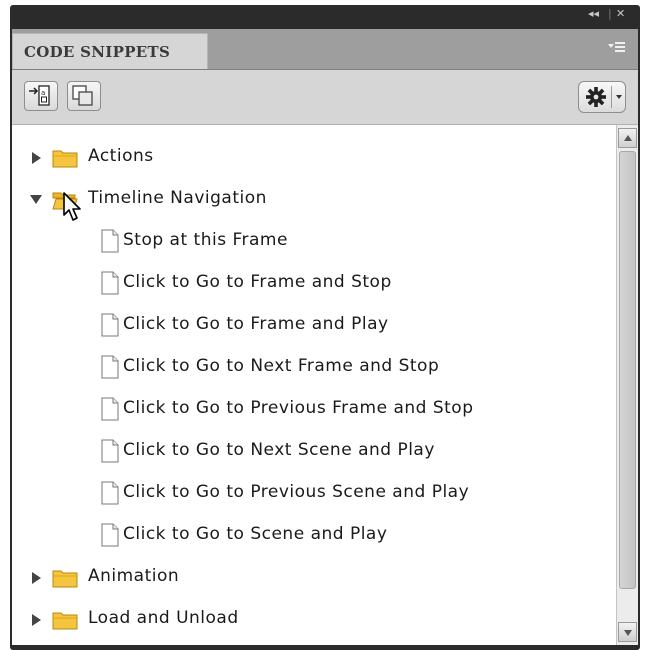 Image resolution: width=647 pixels, height=650 pixels. I want to click on tree-item-label: Click to Go to Previous Scene and Play, so click(296, 492).